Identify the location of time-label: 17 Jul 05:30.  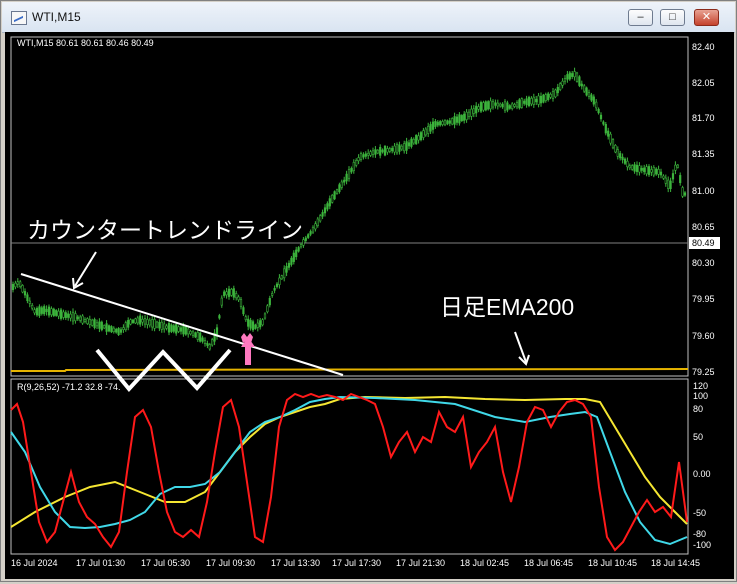
(165, 563).